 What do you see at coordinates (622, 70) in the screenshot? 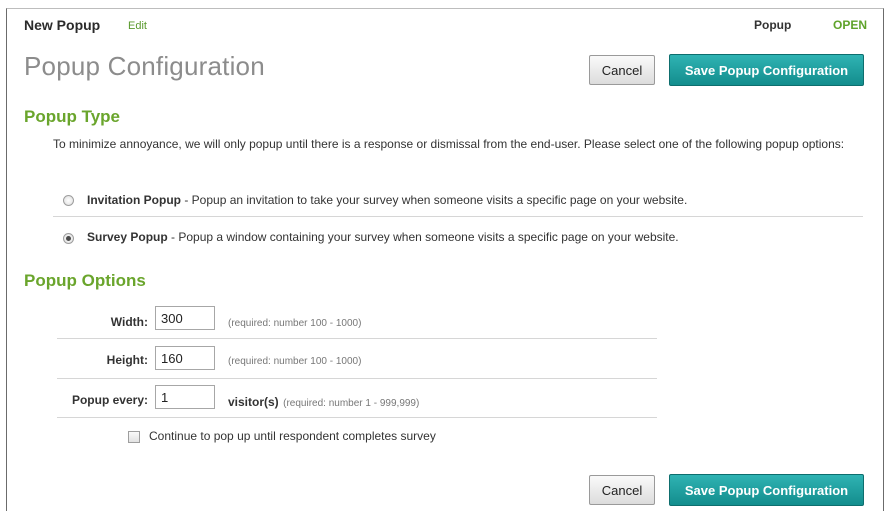
I see `cancel-button-top: Cancel` at bounding box center [622, 70].